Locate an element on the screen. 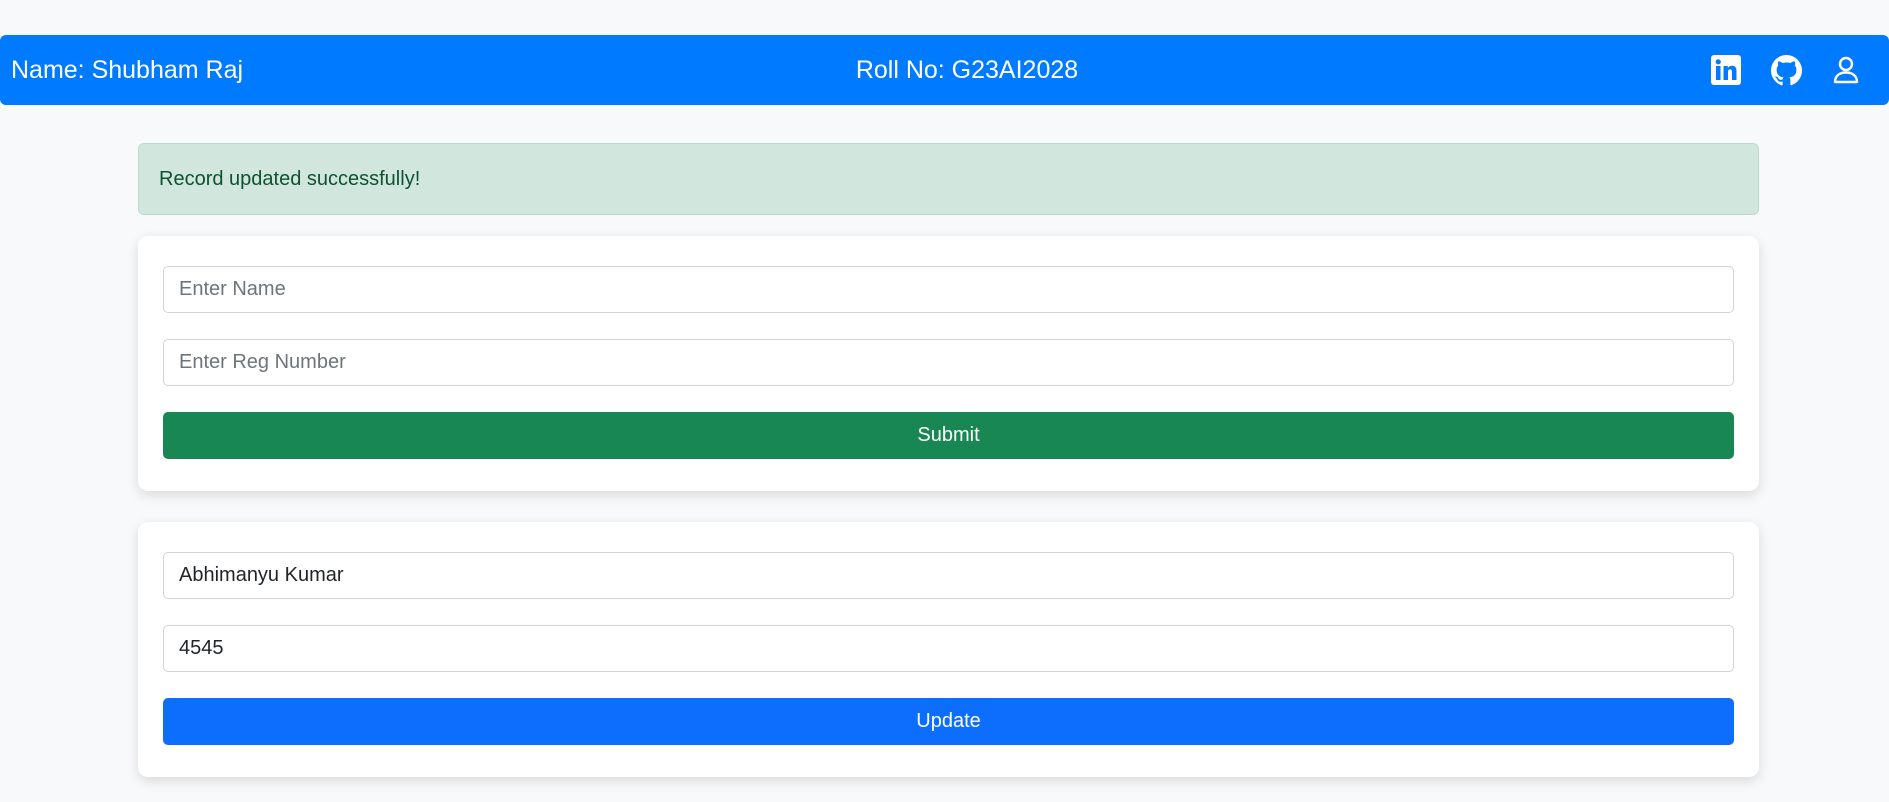 The height and width of the screenshot is (802, 1889). success-alert: Record updated successfully! is located at coordinates (948, 179).